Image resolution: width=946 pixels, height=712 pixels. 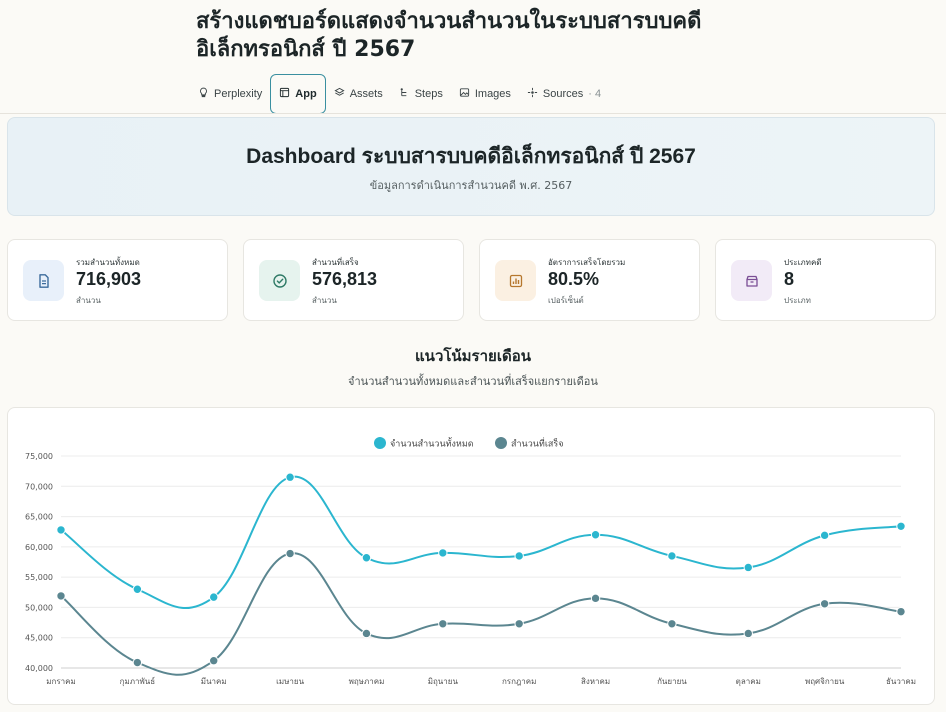 I want to click on legend-label: สำนวนที่เสร็จ, so click(x=537, y=443).